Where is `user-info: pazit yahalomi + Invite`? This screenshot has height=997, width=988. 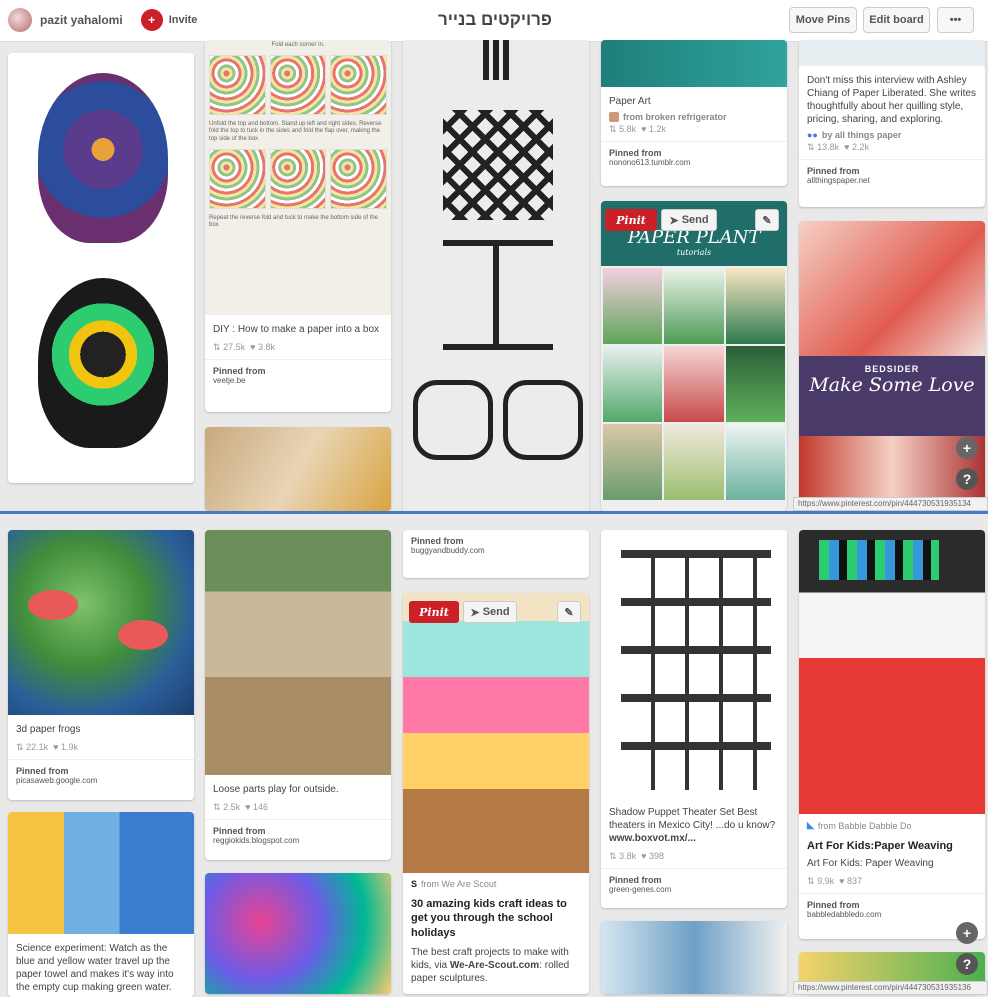
user-info: pazit yahalomi + Invite is located at coordinates (102, 20).